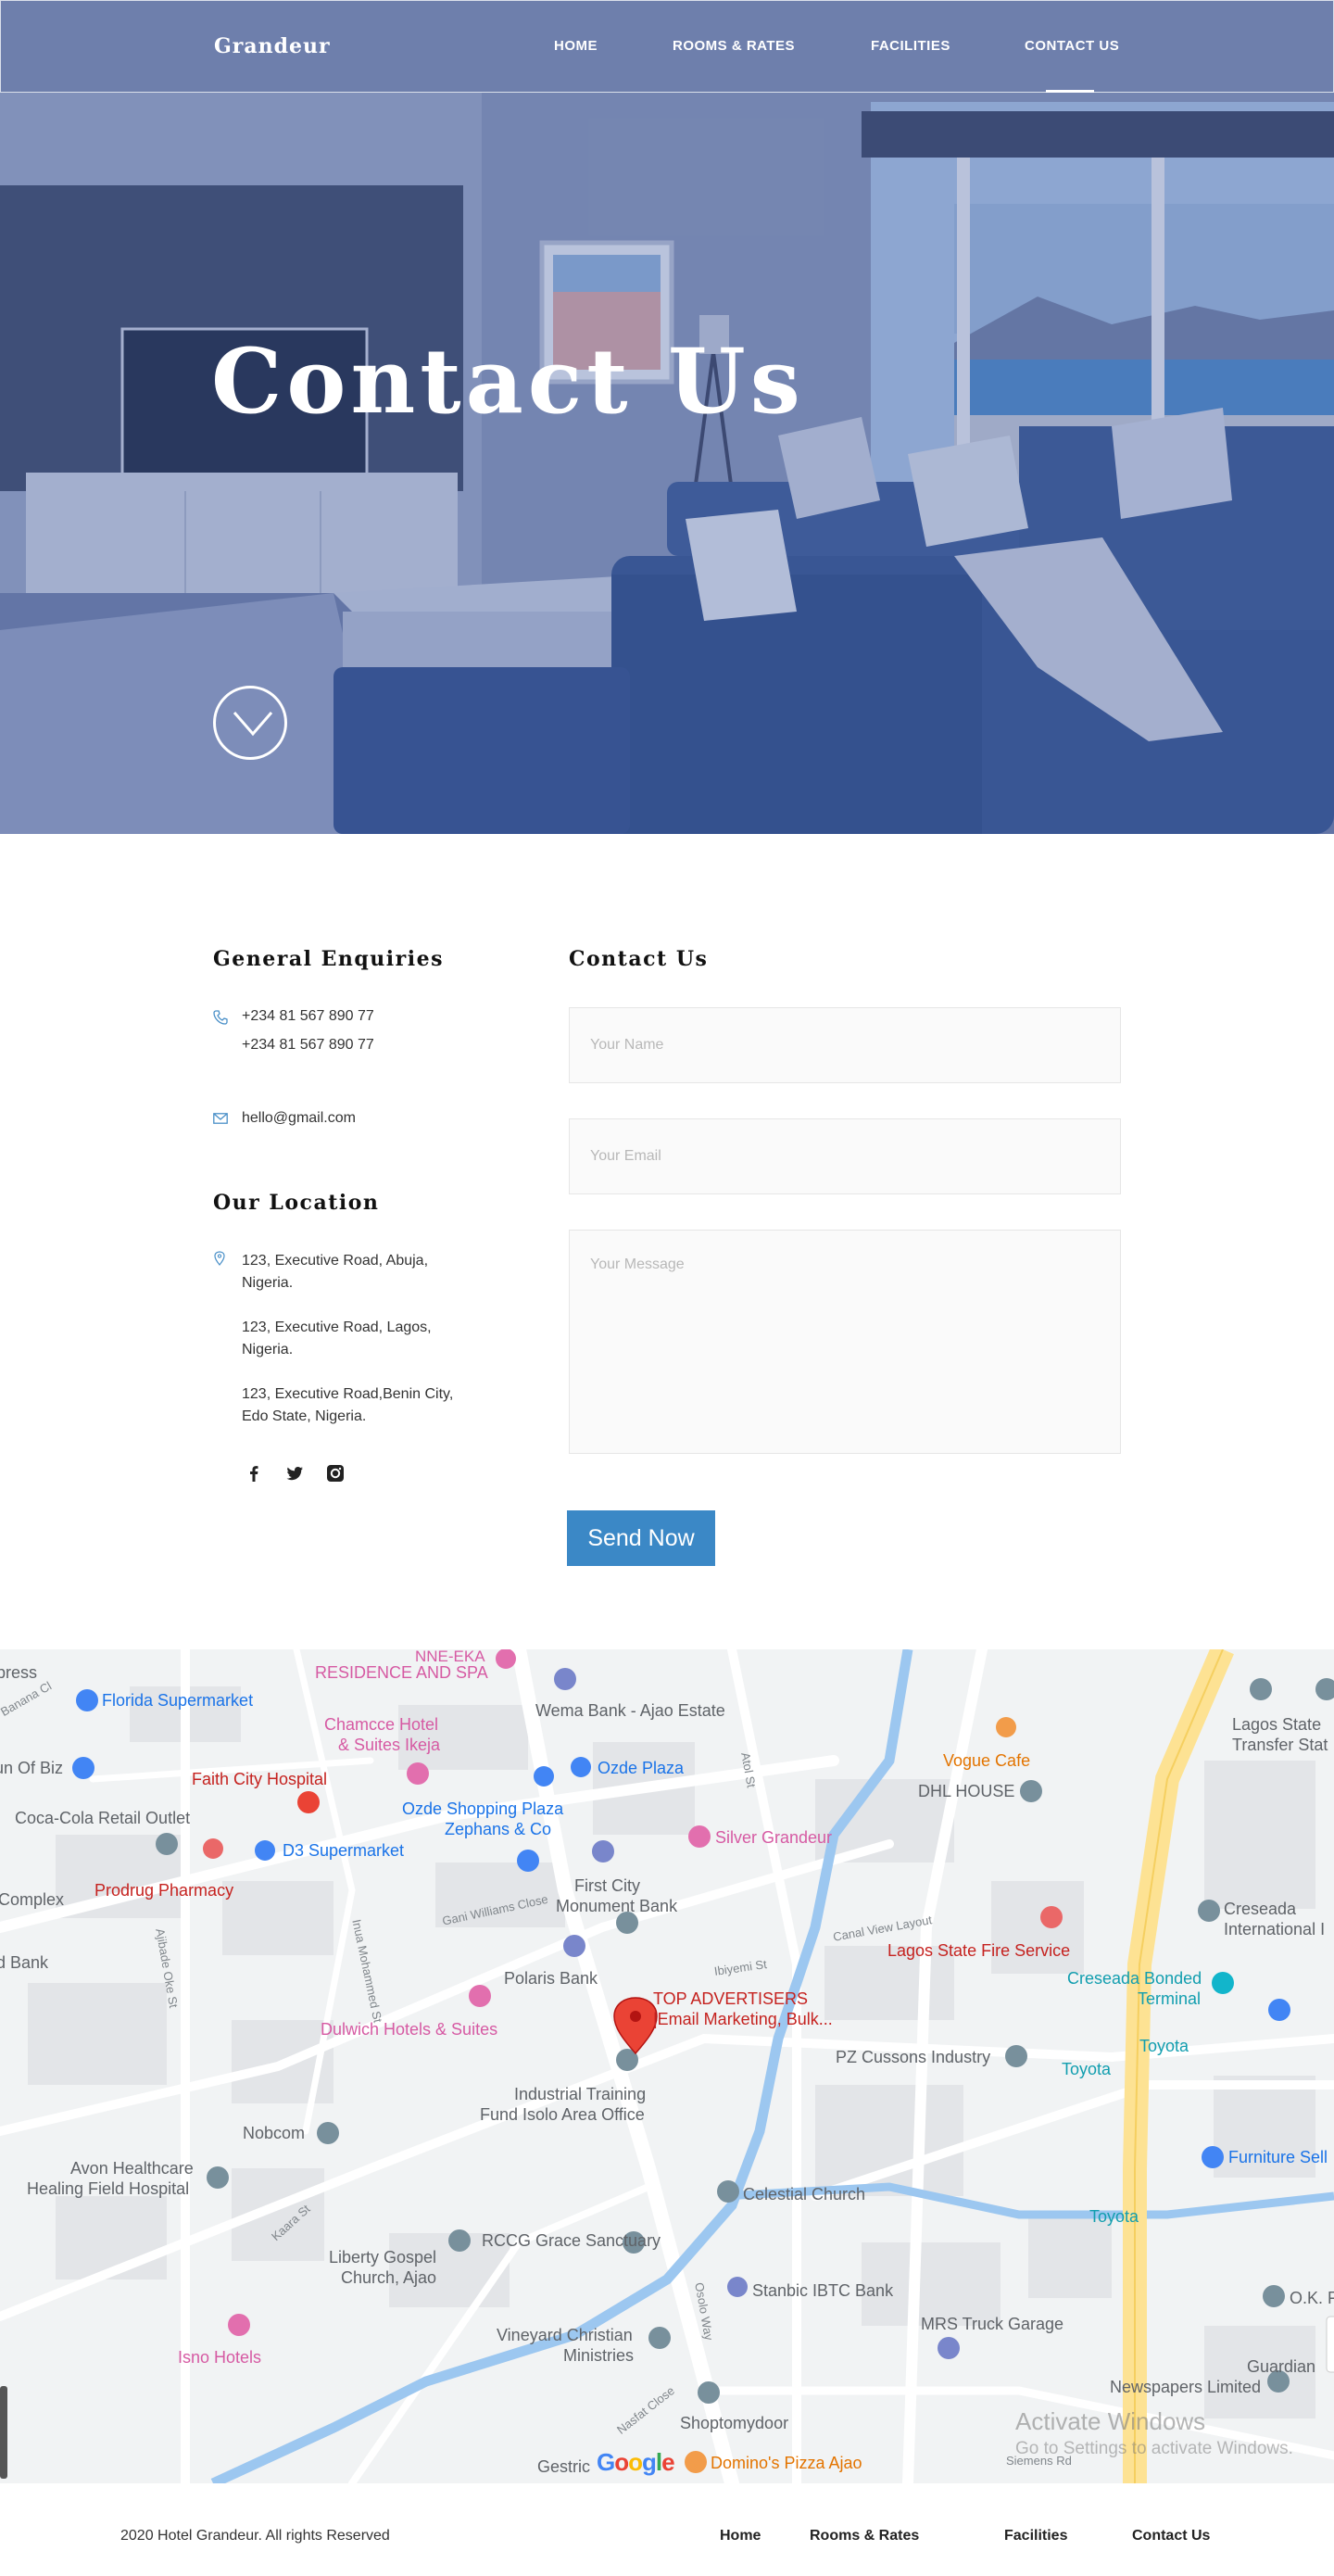 The width and height of the screenshot is (1334, 2576). I want to click on map-place: Faith City Hospital, so click(259, 1779).